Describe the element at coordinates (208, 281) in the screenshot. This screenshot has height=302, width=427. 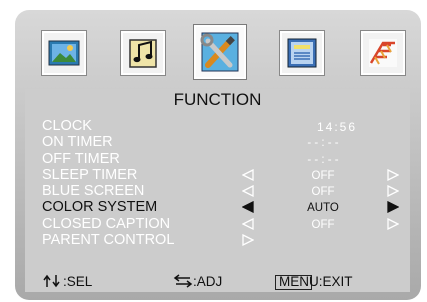
I see `adj-hint-label: :ADJ` at that location.